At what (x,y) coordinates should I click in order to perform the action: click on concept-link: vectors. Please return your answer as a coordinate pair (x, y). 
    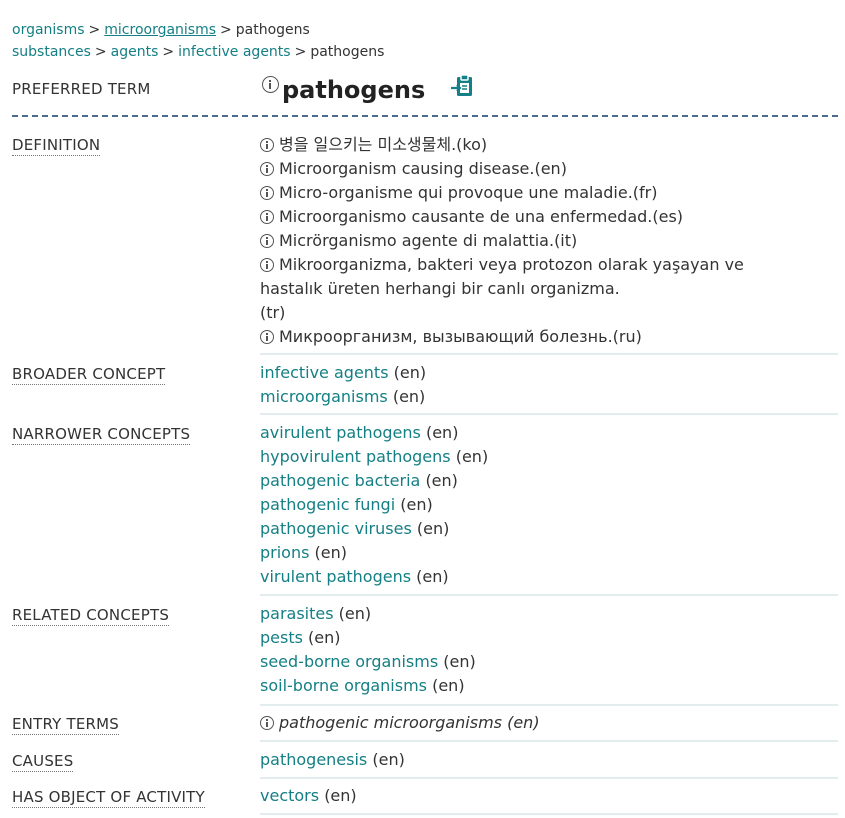
    Looking at the image, I should click on (289, 795).